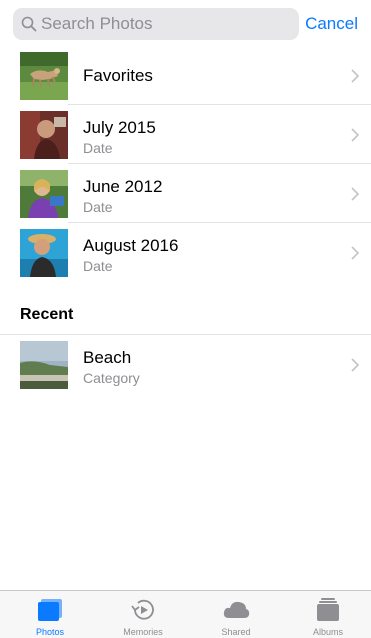  Describe the element at coordinates (44, 194) in the screenshot. I see `june-2012-thumbnail` at that location.